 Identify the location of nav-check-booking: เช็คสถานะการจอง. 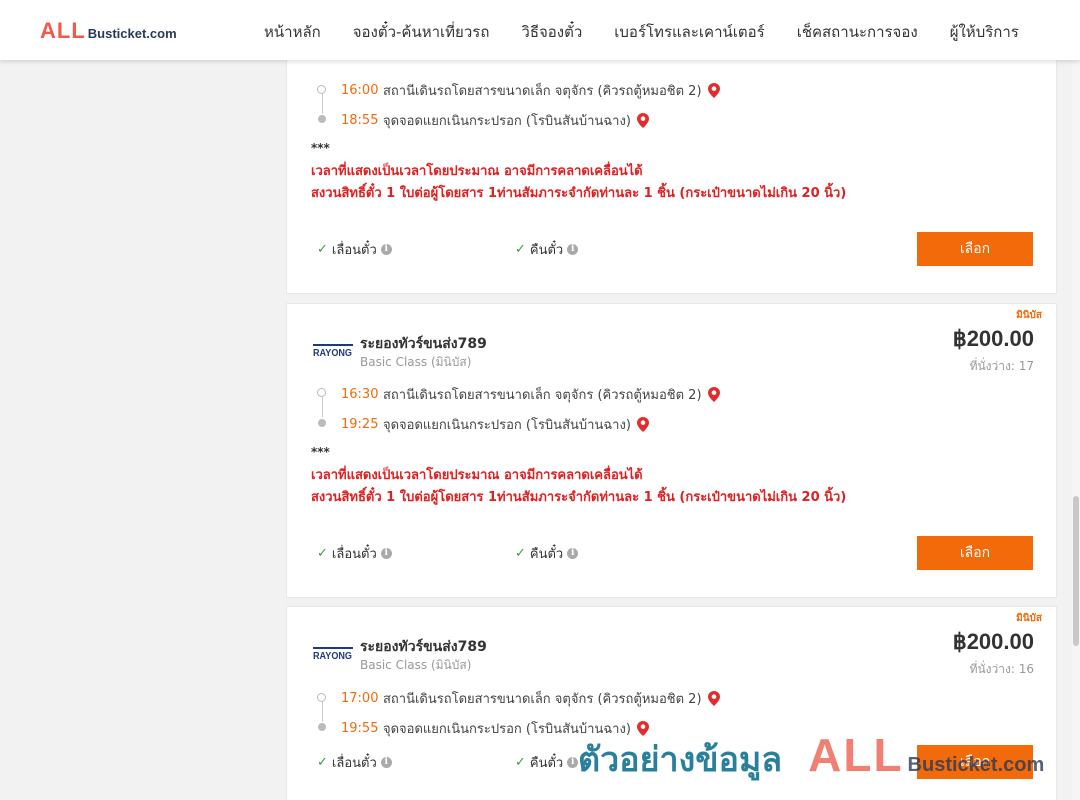
(857, 32).